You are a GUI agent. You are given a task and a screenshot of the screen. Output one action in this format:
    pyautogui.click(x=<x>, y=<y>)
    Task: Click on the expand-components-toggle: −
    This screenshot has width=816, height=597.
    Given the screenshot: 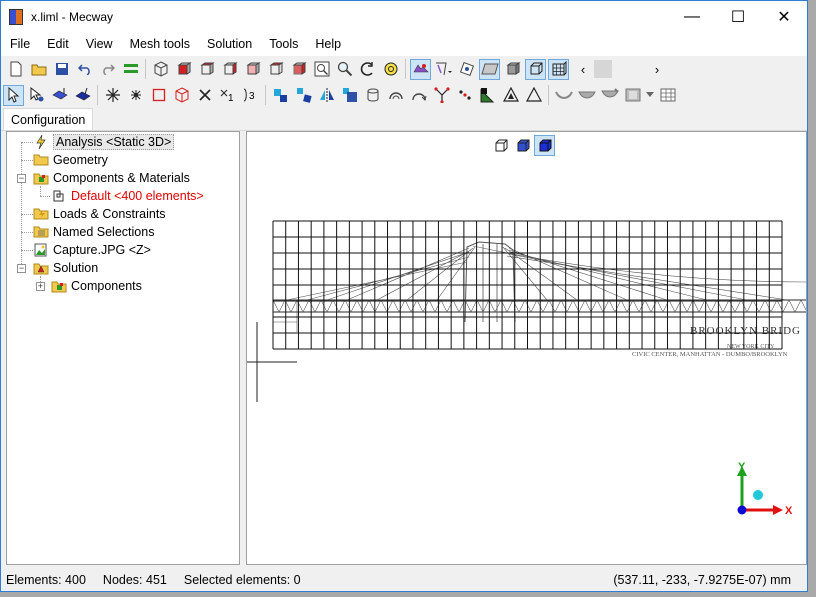 What is the action you would take?
    pyautogui.click(x=21, y=178)
    